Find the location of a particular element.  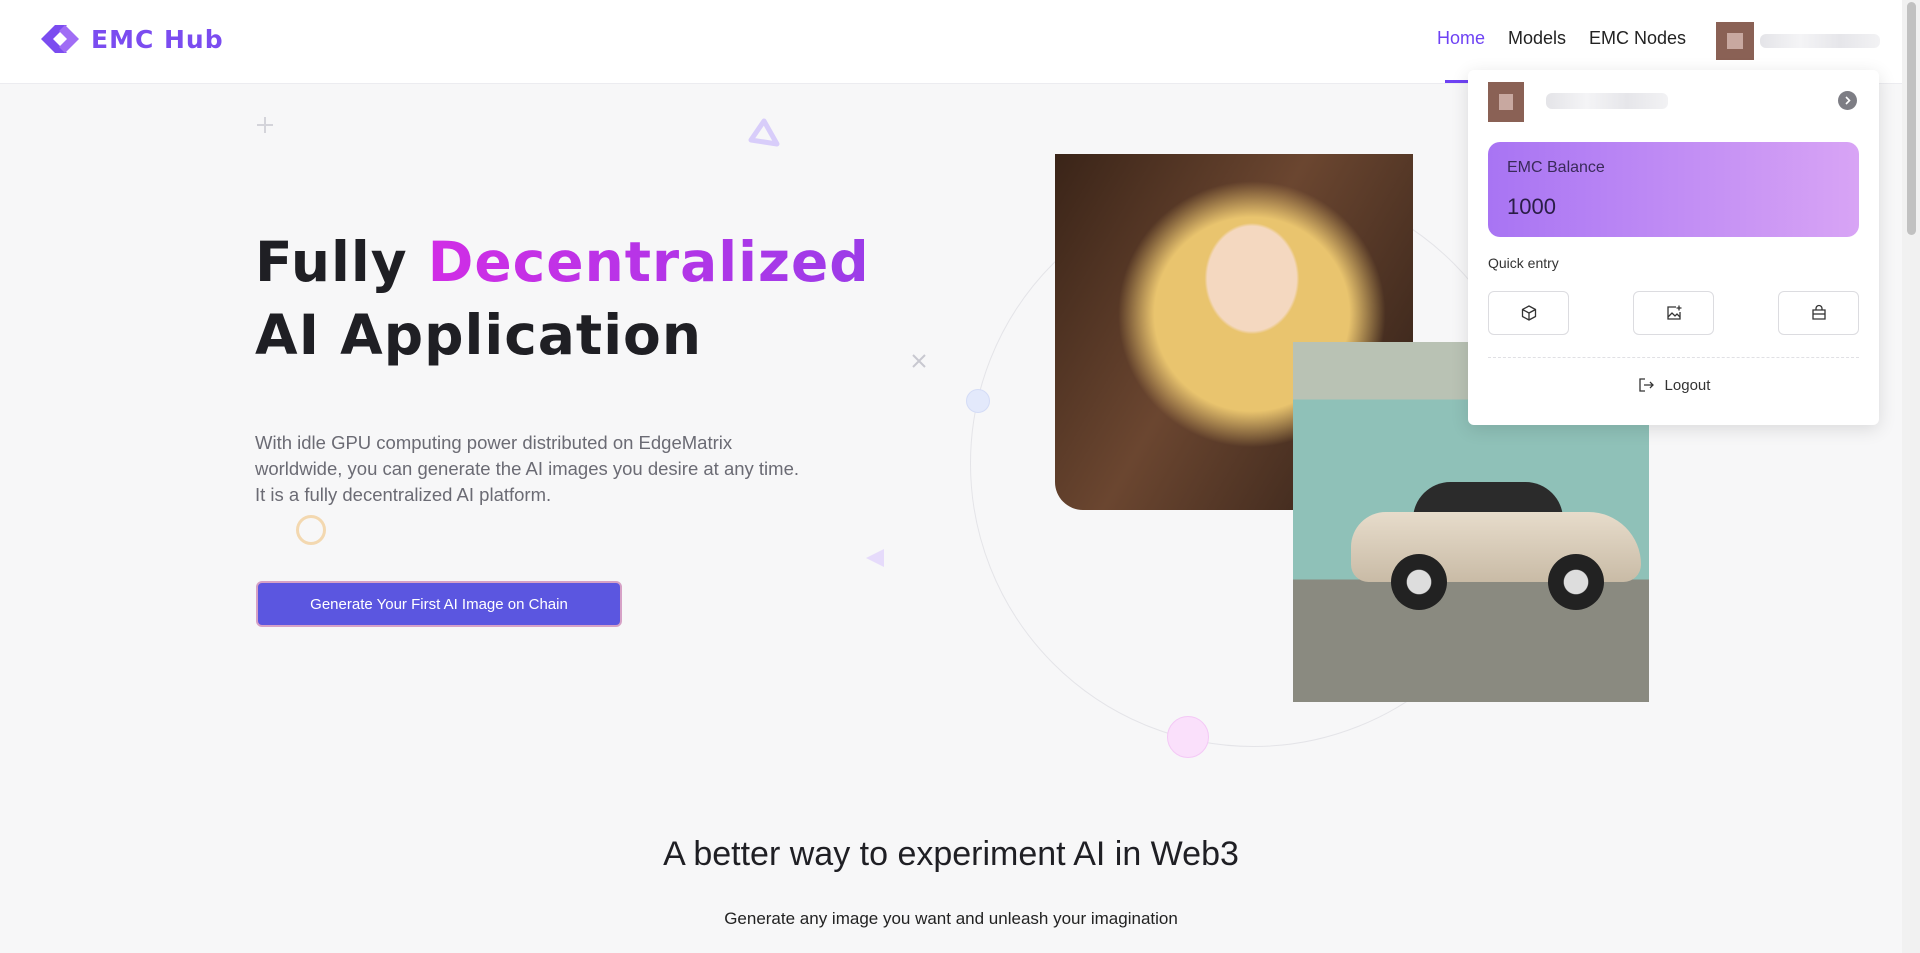

nav-home: Home is located at coordinates (1461, 38).